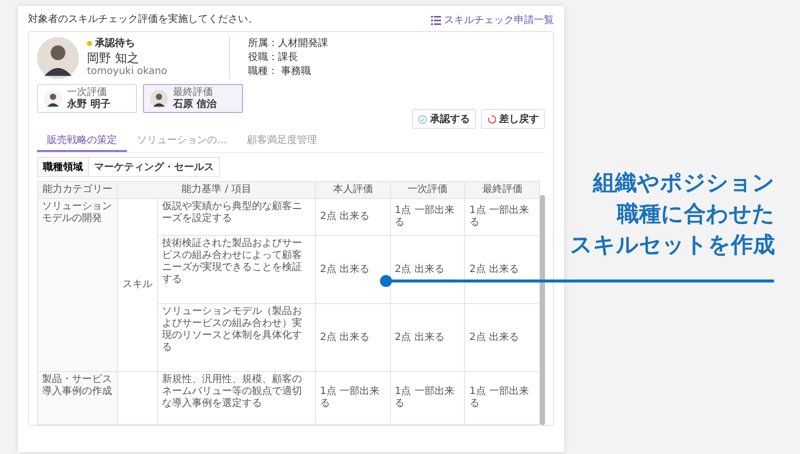 This screenshot has height=454, width=800. I want to click on evaluator-name: 永野 明子, so click(88, 104).